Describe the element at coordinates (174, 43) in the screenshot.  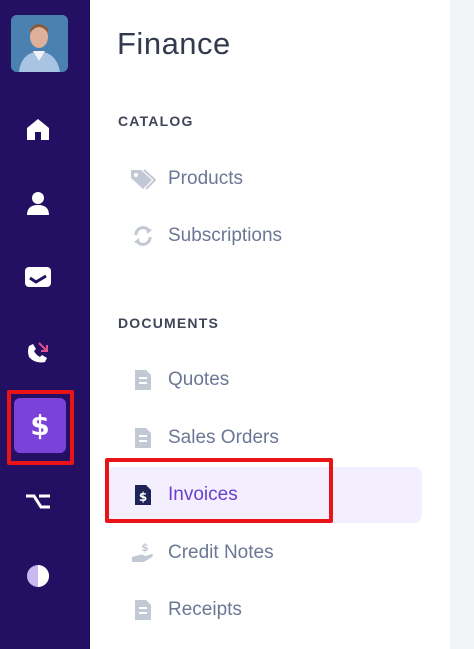
I see `page-title: Finance` at that location.